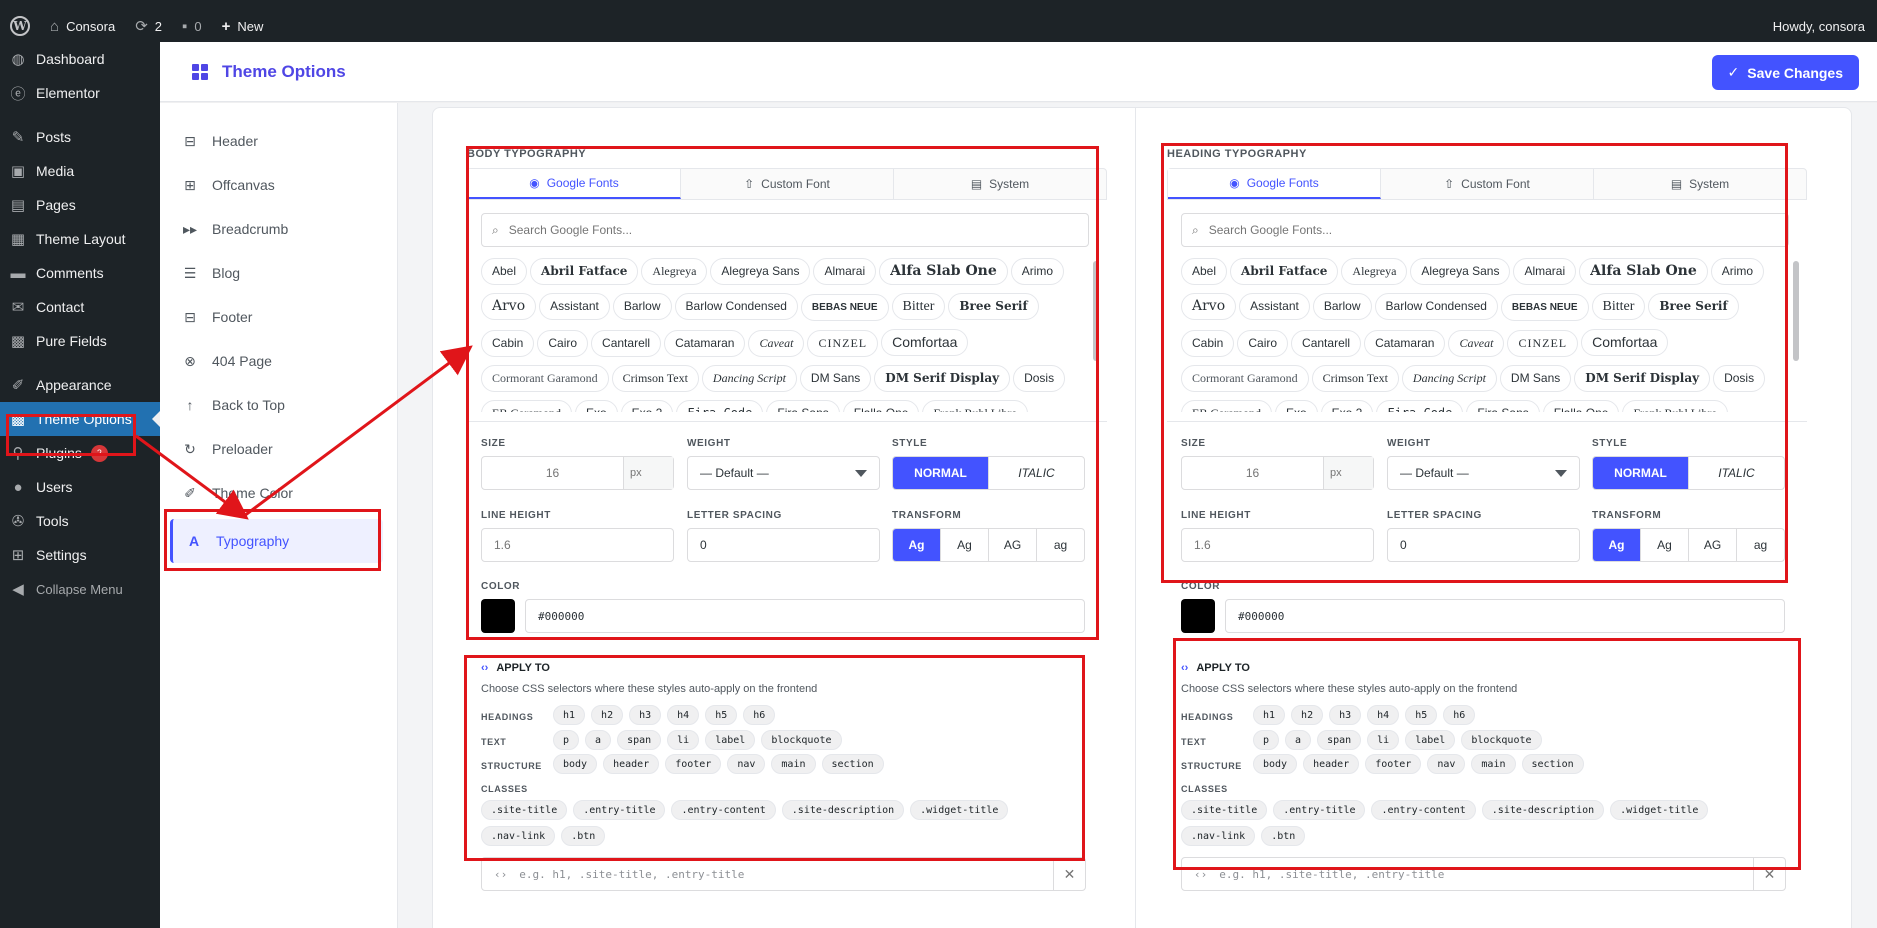  I want to click on font-chip: BEBAS NEUE, so click(844, 307).